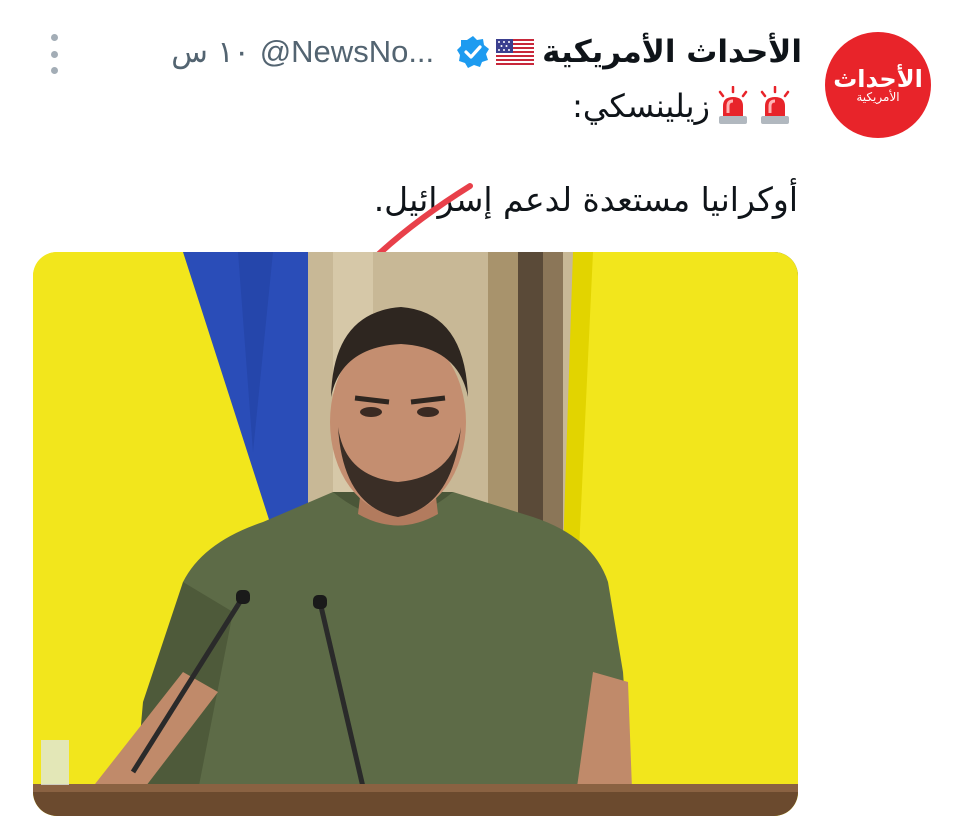 The image size is (960, 832). I want to click on tweet-header: الأحداث الأمريكية @NewsNo... ١٠ س, so click(449, 52).